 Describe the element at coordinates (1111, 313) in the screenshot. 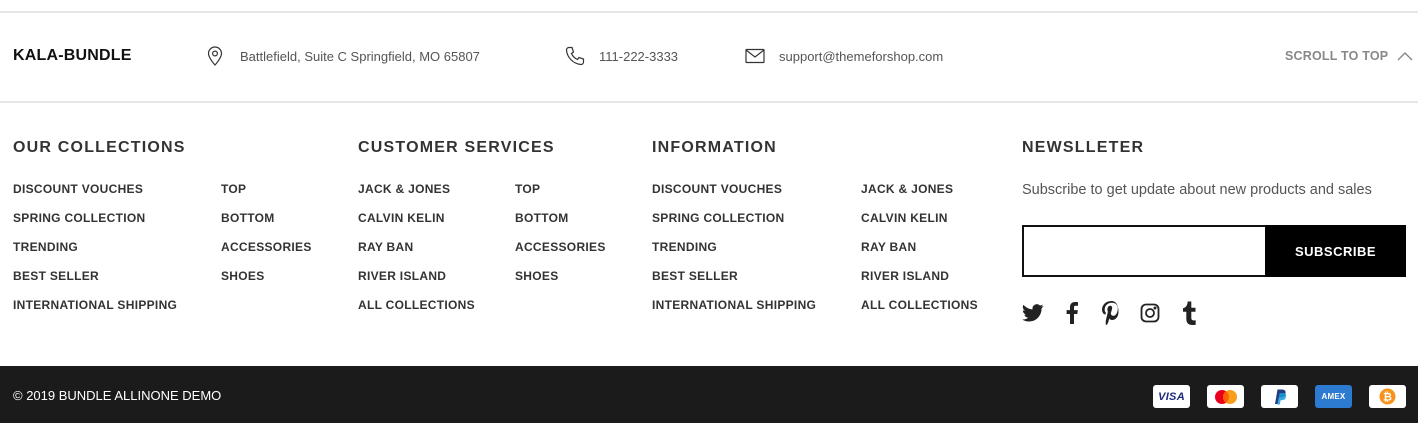

I see `pinterest-icon` at that location.